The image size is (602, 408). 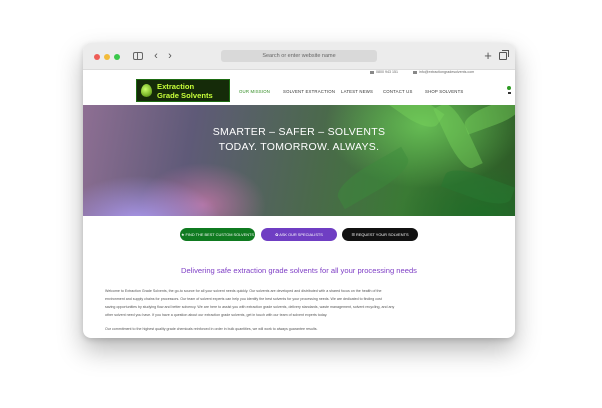 I want to click on tab-overview-icon, so click(x=504, y=55).